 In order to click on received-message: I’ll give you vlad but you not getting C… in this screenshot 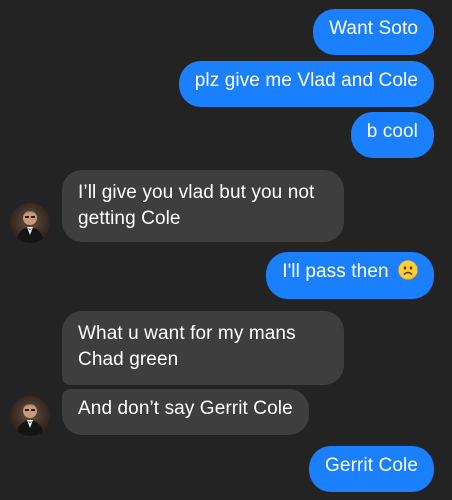, I will do `click(203, 206)`.